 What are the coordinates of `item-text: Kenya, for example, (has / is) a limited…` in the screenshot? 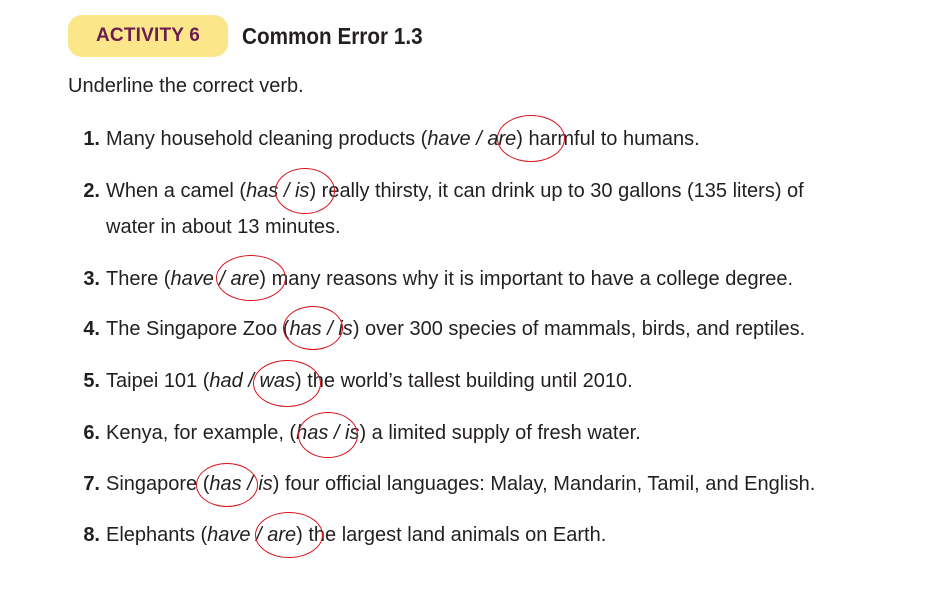 It's located at (373, 433).